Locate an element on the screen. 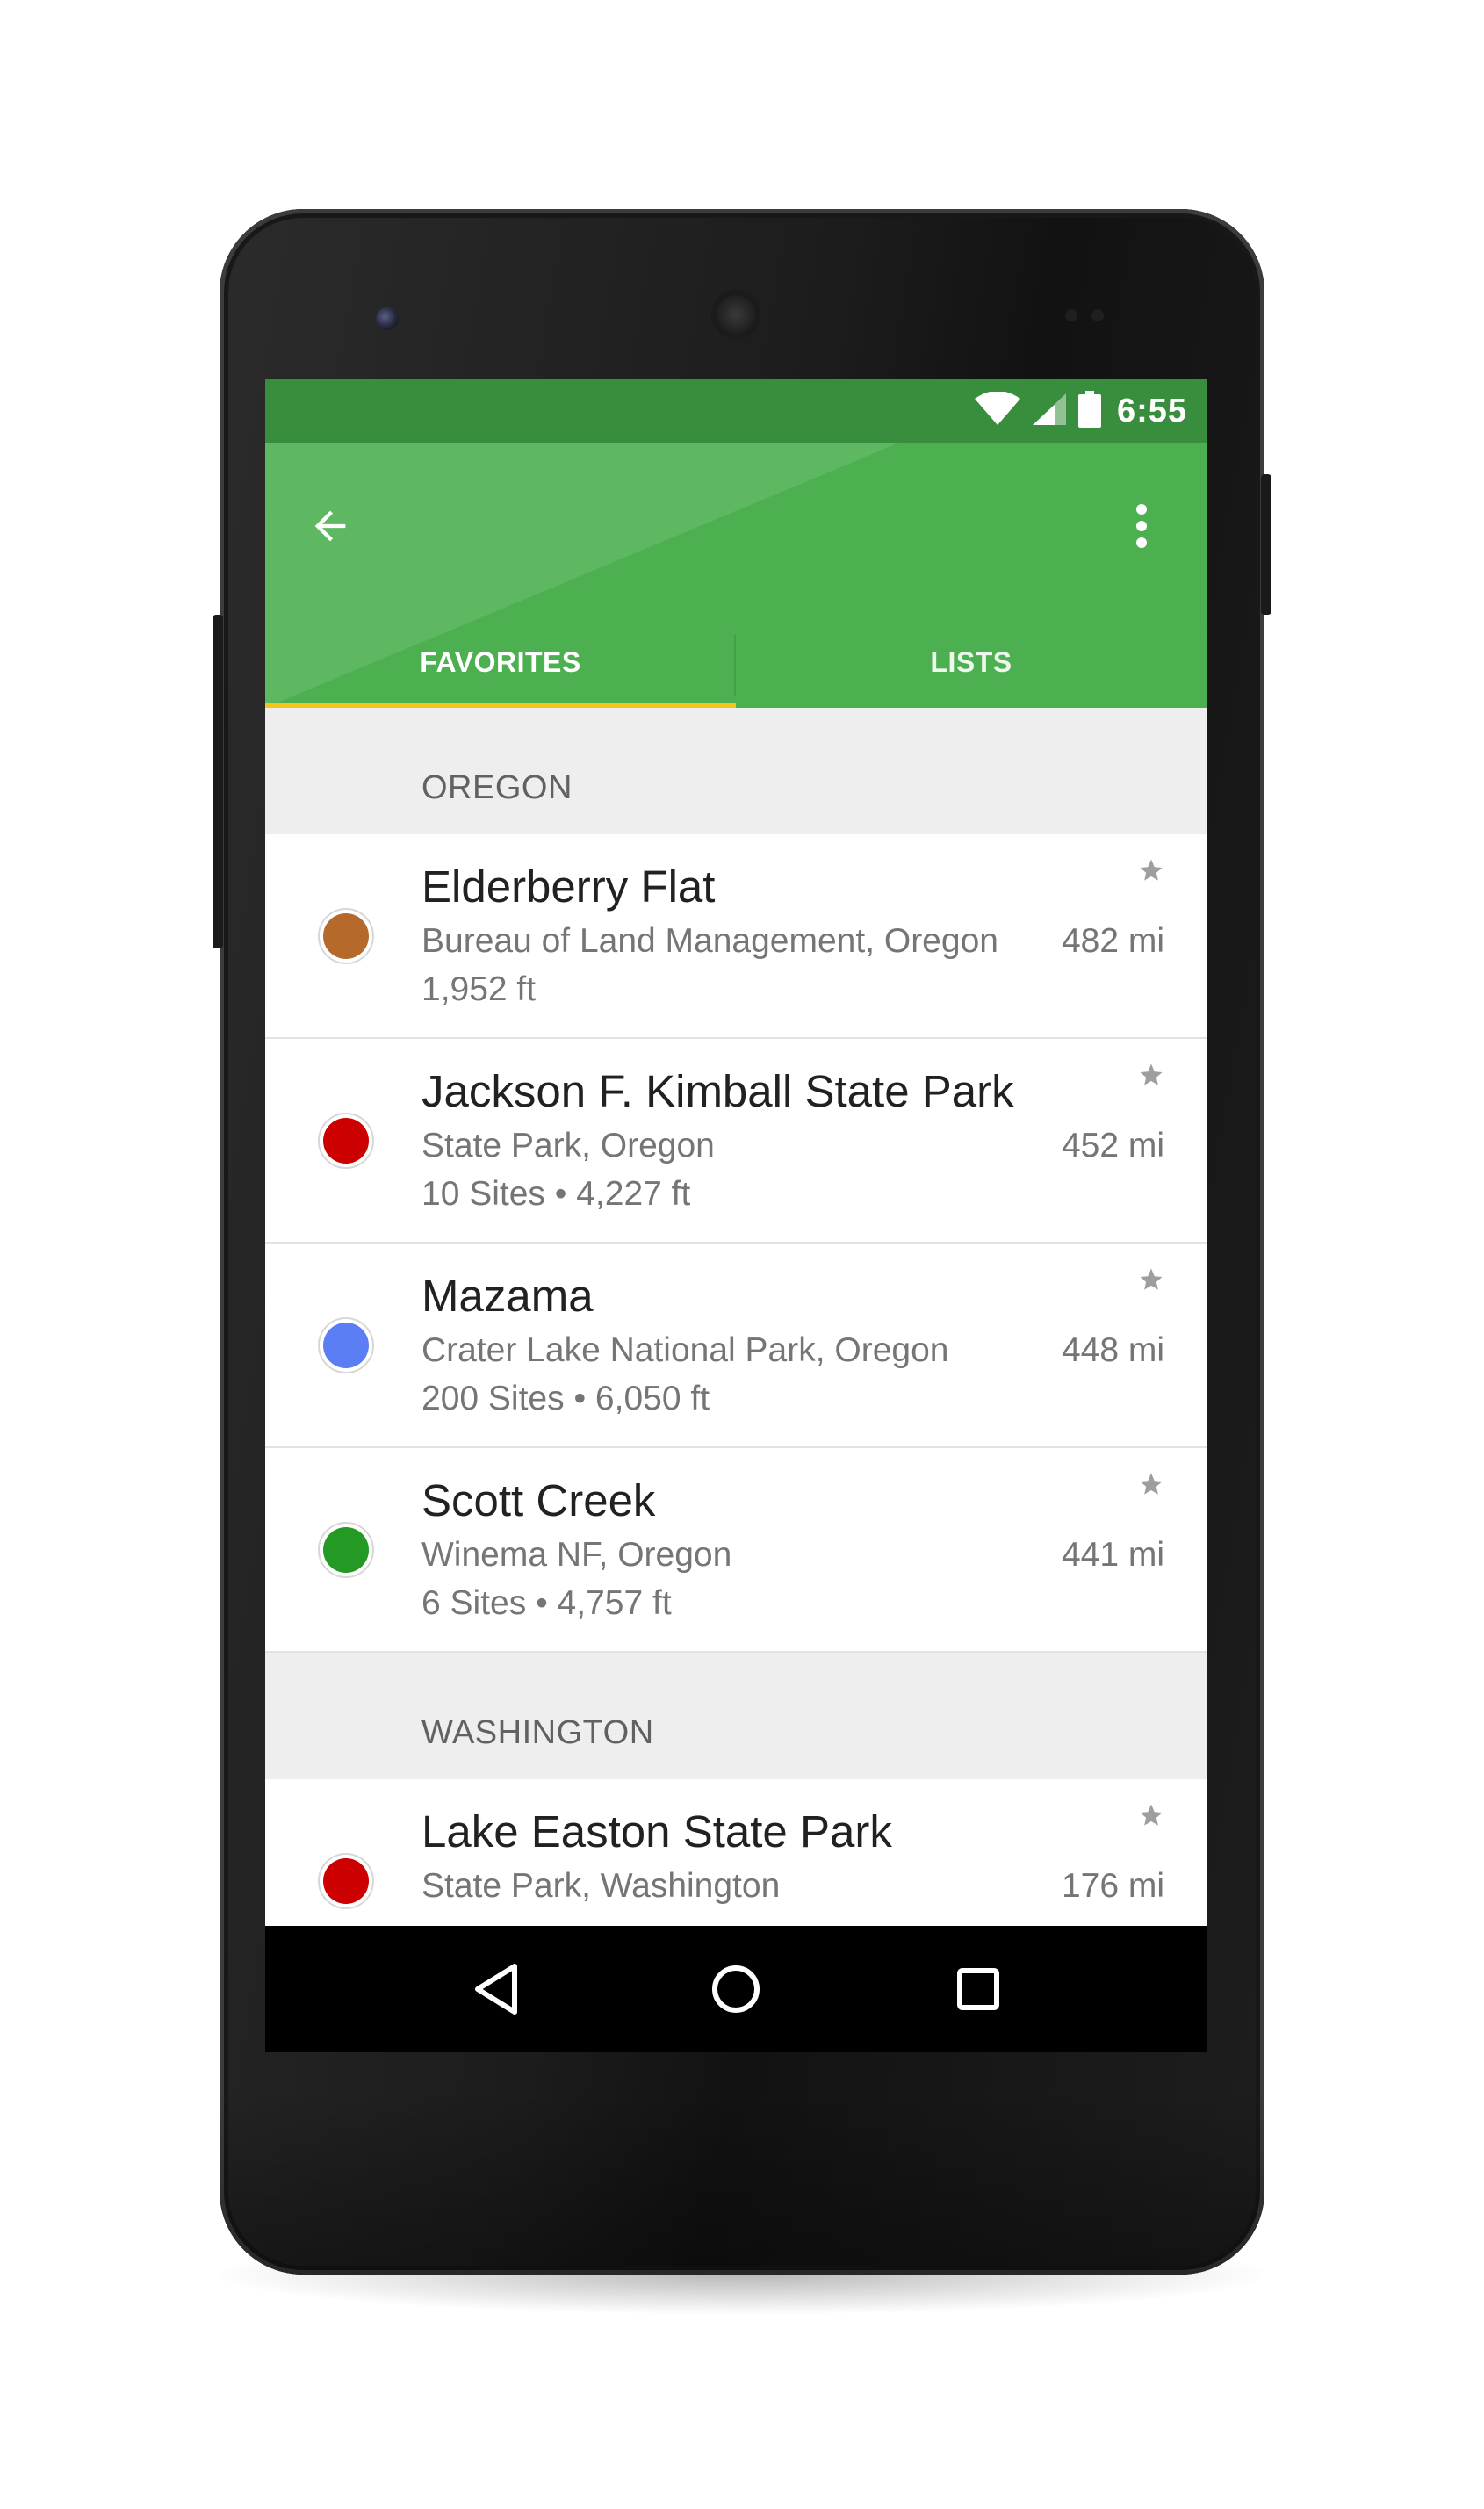 Image resolution: width=1484 pixels, height=2509 pixels. item-distance: 441 mi is located at coordinates (1112, 1555).